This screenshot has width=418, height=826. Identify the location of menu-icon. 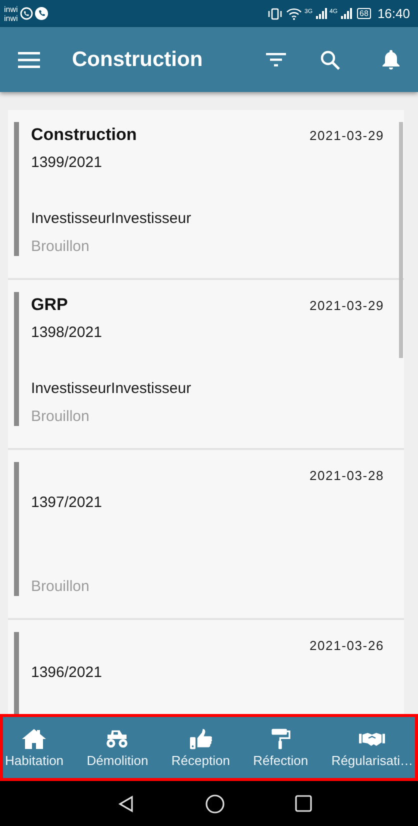
(29, 60).